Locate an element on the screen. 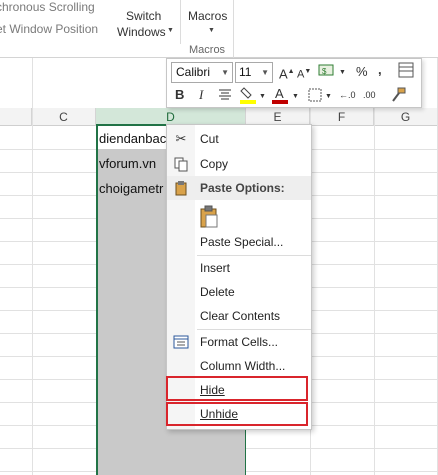 The width and height of the screenshot is (438, 475). format-painter-icon is located at coordinates (398, 97).